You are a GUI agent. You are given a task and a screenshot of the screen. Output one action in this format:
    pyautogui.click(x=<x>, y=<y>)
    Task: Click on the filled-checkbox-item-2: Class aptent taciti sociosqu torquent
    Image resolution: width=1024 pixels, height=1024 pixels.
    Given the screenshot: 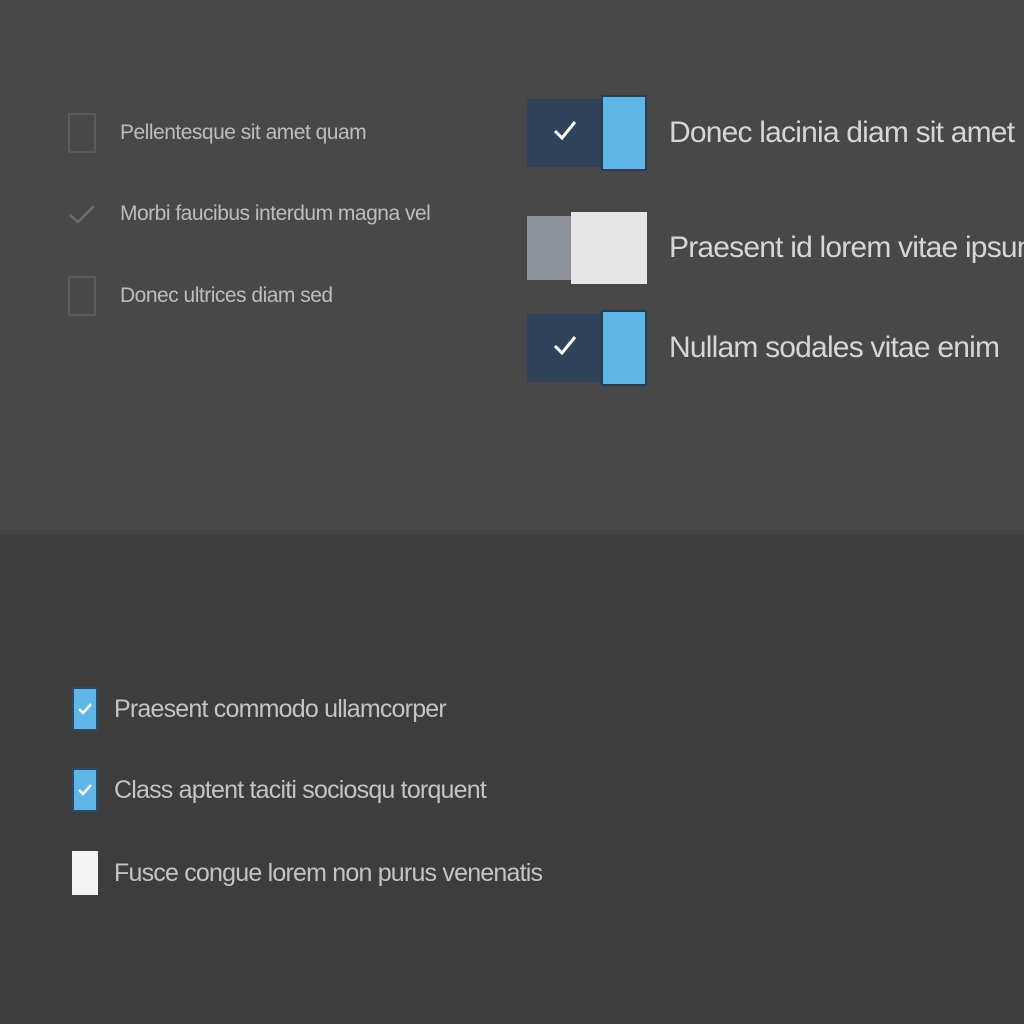 What is the action you would take?
    pyautogui.click(x=279, y=790)
    